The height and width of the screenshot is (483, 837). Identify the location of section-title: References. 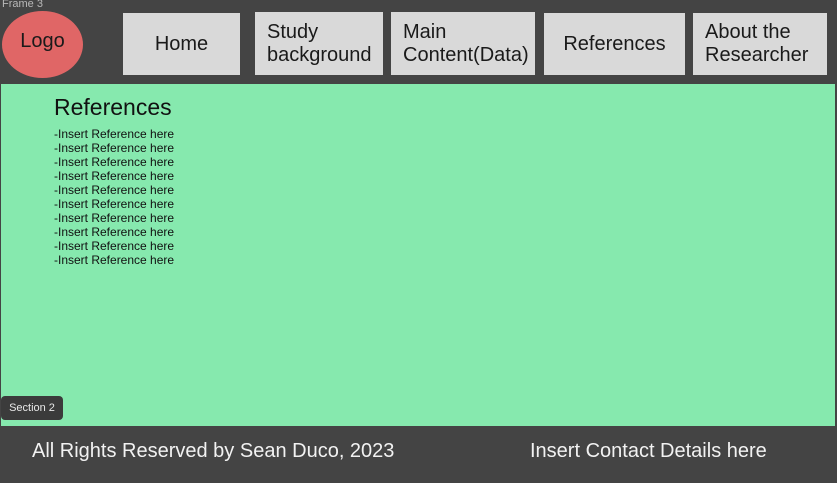
(113, 107).